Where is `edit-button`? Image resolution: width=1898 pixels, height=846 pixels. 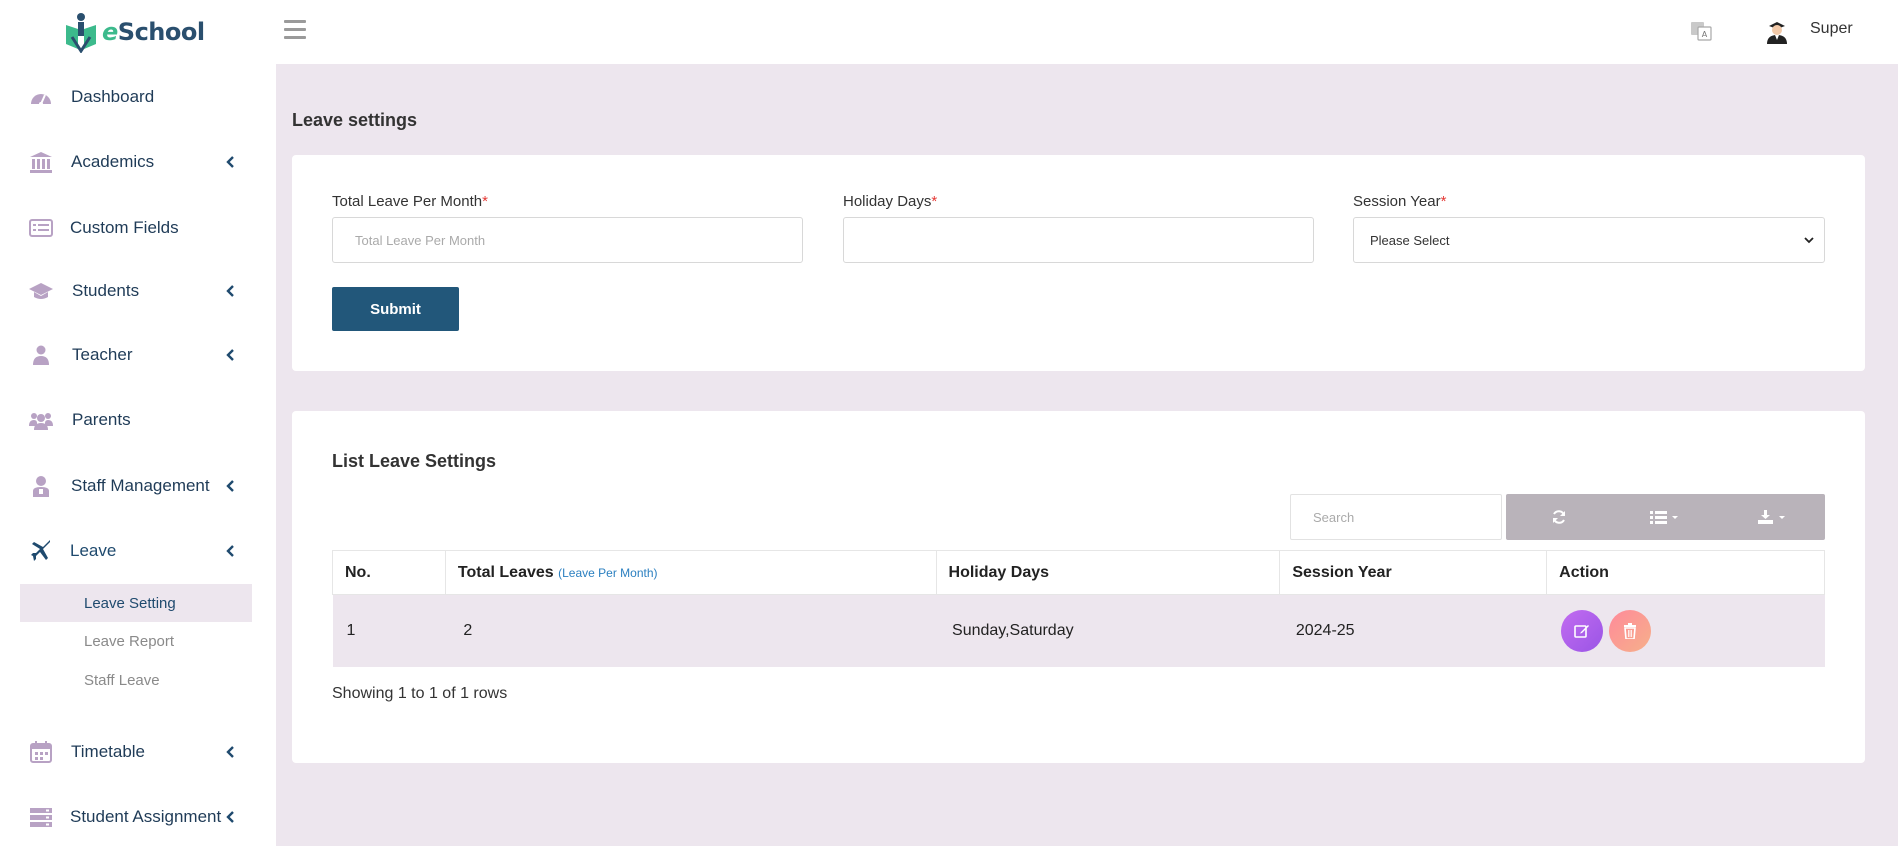 edit-button is located at coordinates (1581, 630).